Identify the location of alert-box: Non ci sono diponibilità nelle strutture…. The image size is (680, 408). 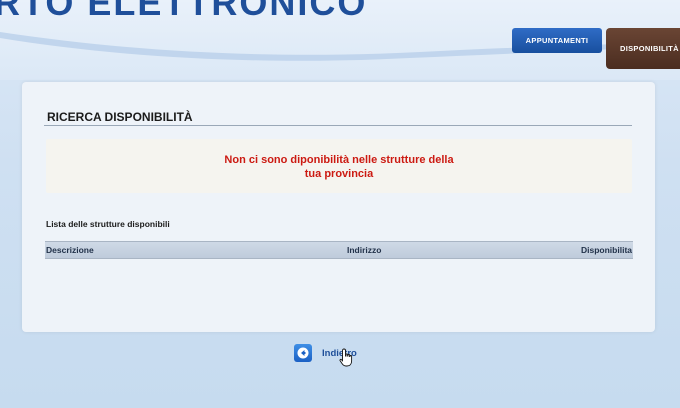
(339, 166).